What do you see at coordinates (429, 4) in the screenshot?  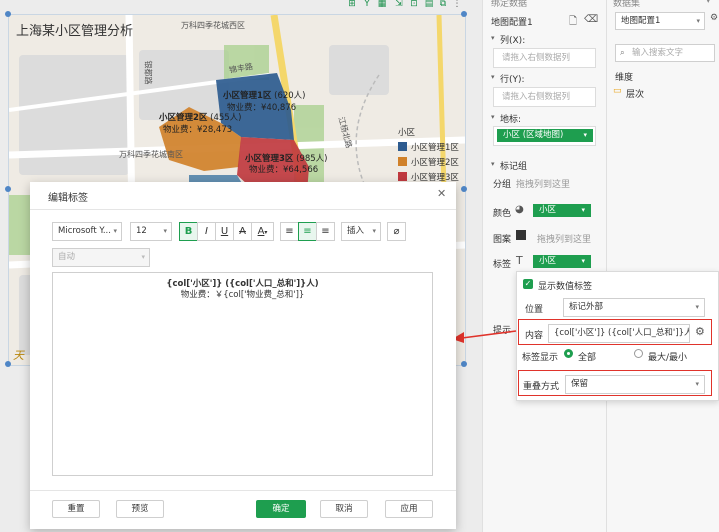 I see `table-icon: ▤` at bounding box center [429, 4].